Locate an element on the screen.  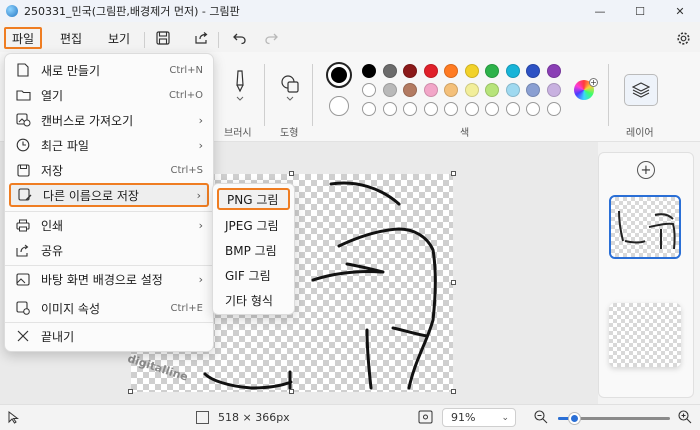
undo-icon is located at coordinates (239, 38).